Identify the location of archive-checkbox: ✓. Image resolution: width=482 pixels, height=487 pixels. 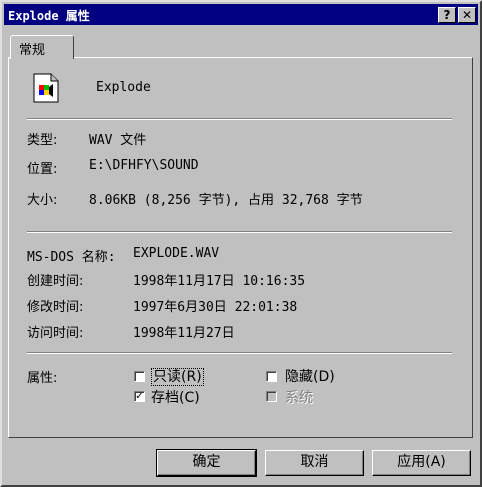
(139, 396).